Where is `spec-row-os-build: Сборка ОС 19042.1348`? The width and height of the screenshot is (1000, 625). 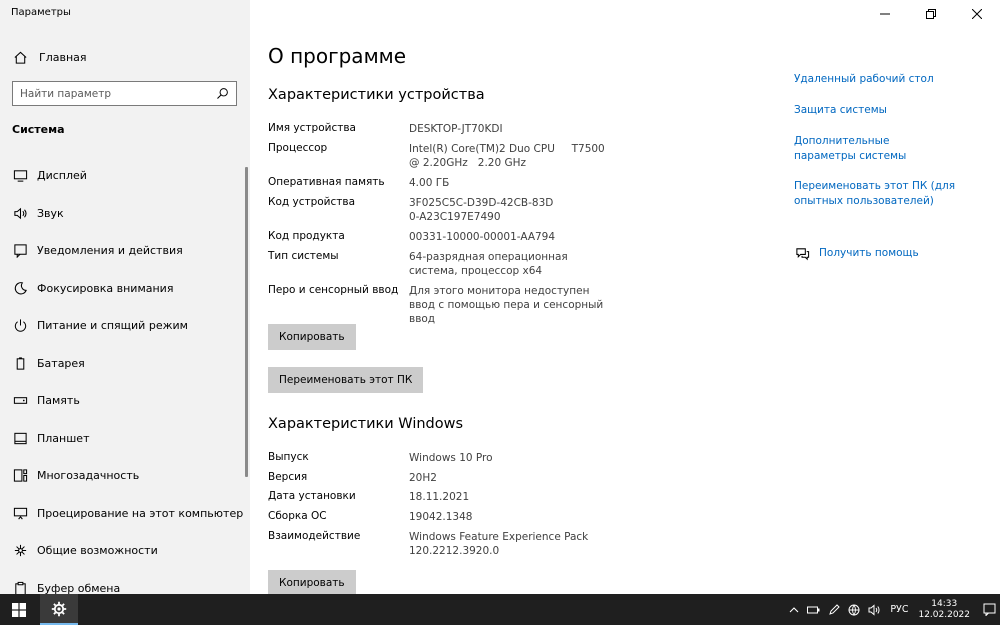 spec-row-os-build: Сборка ОС 19042.1348 is located at coordinates (441, 517).